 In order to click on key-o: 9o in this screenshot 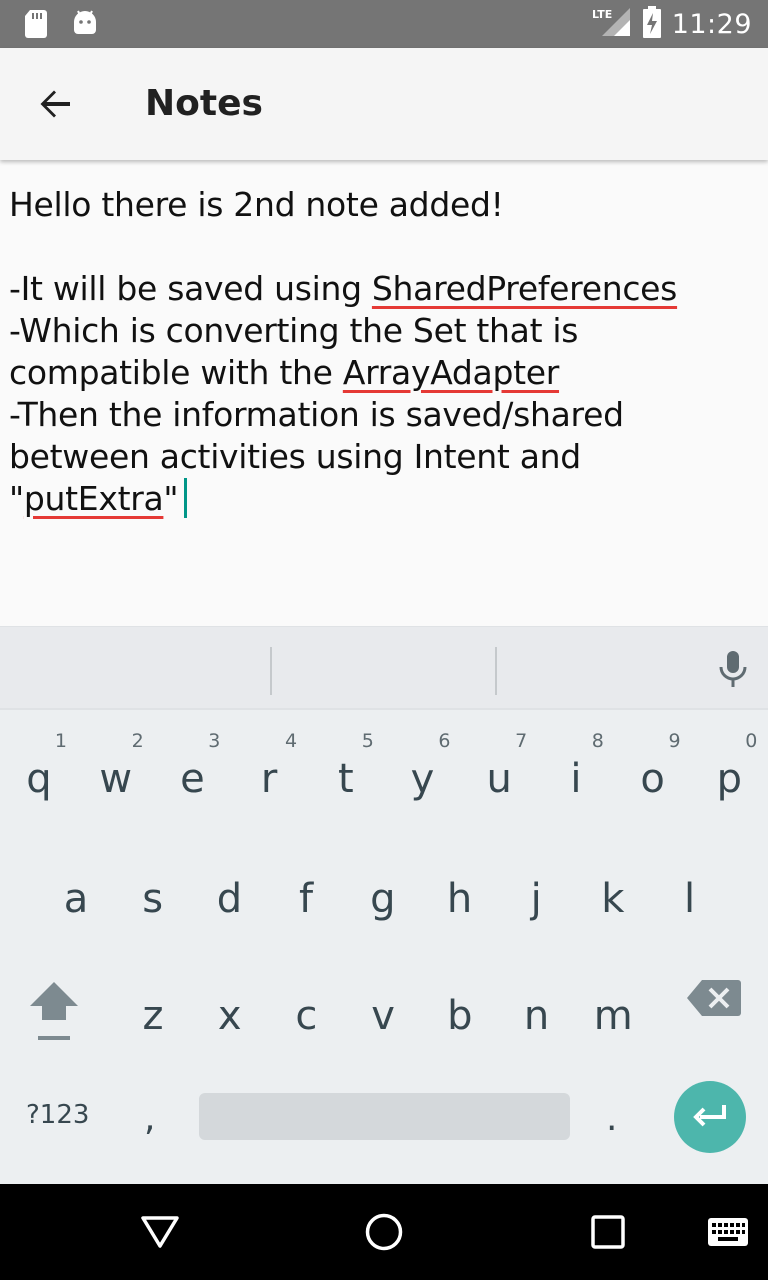, I will do `click(653, 768)`.